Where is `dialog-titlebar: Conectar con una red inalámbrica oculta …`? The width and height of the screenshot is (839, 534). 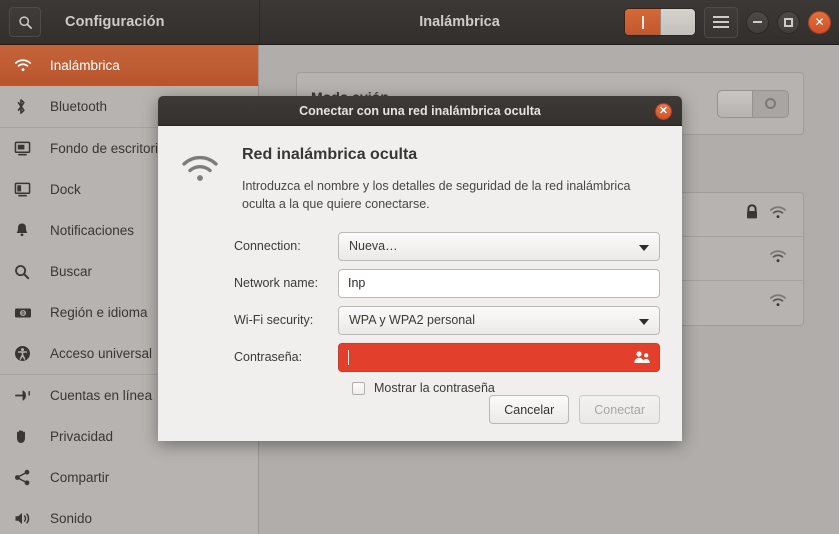 dialog-titlebar: Conectar con una red inalámbrica oculta … is located at coordinates (420, 111).